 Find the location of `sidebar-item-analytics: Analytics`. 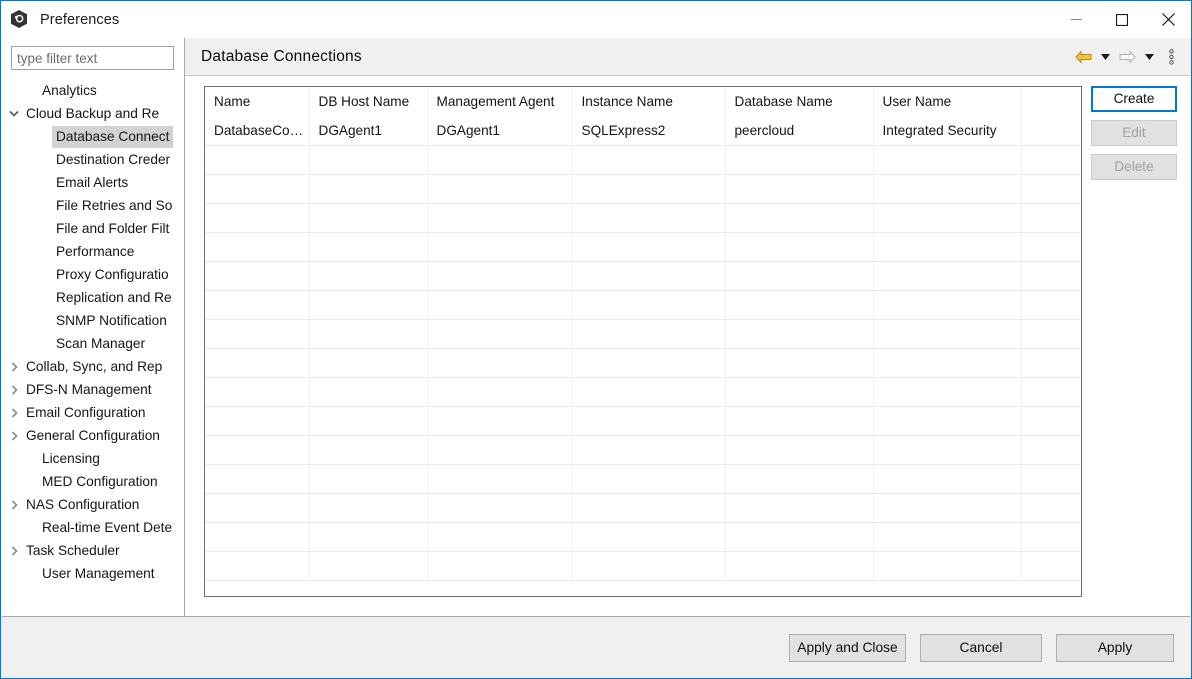

sidebar-item-analytics: Analytics is located at coordinates (92, 90).